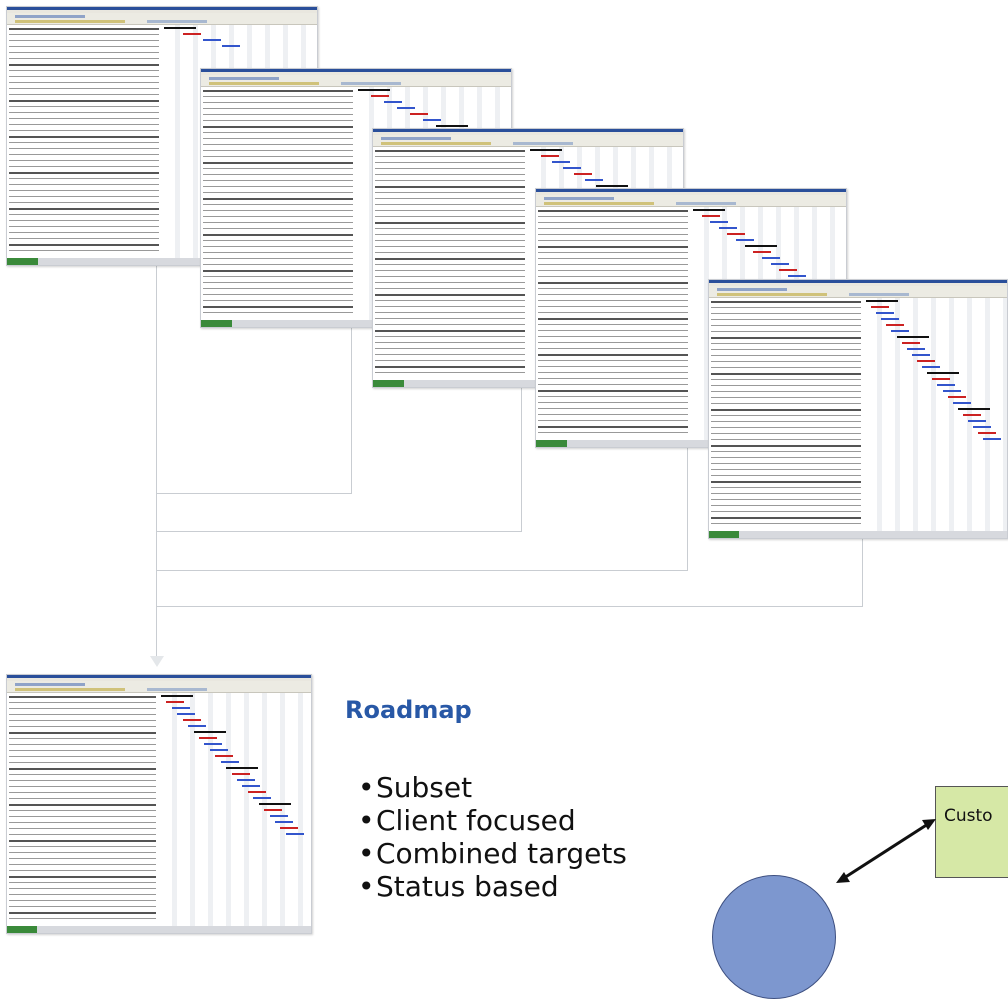 The height and width of the screenshot is (999, 1008). What do you see at coordinates (774, 937) in the screenshot?
I see `actor-circle` at bounding box center [774, 937].